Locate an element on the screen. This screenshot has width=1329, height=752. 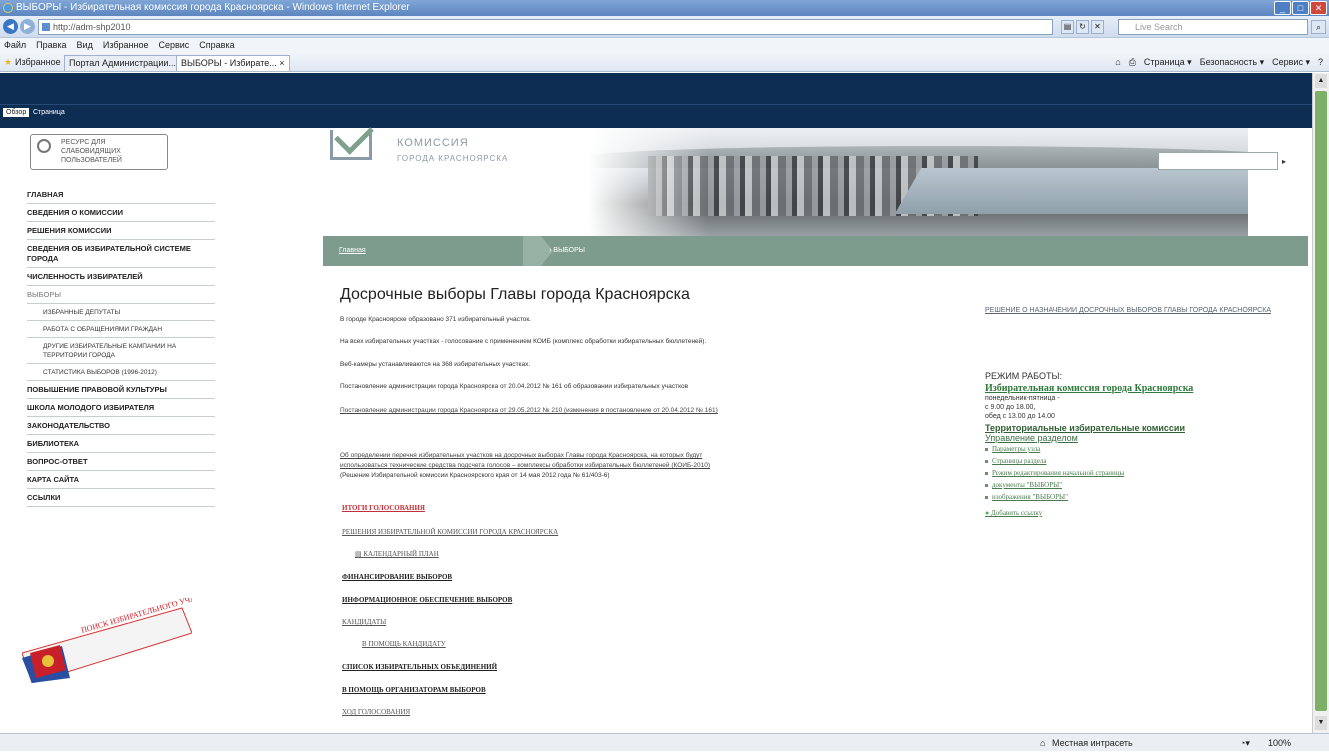
menu-favorites: Избранное is located at coordinates (126, 45).